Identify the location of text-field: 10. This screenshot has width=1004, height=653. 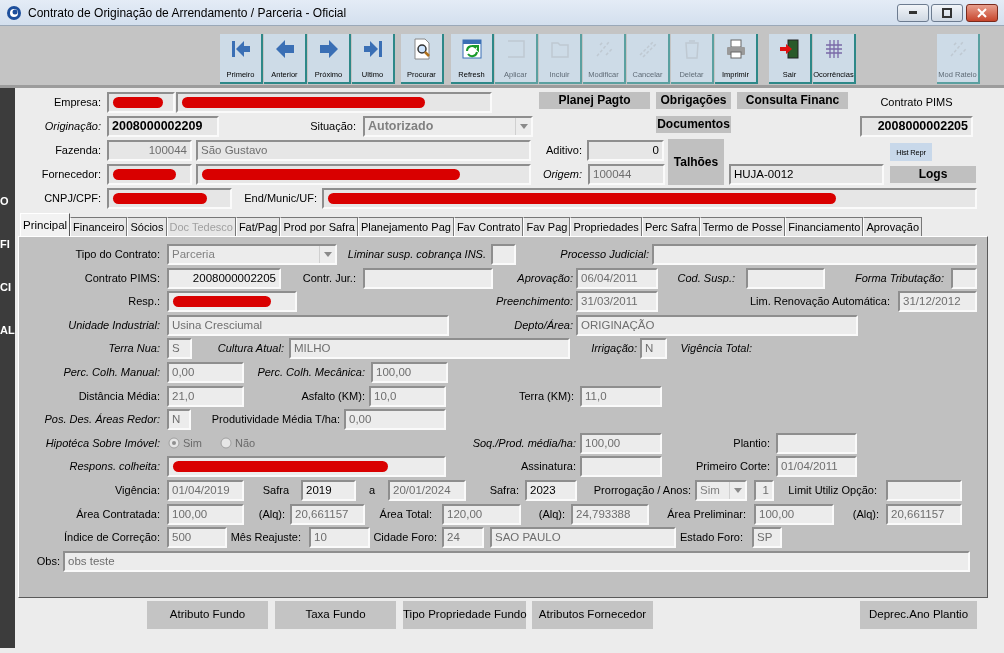
(339, 538).